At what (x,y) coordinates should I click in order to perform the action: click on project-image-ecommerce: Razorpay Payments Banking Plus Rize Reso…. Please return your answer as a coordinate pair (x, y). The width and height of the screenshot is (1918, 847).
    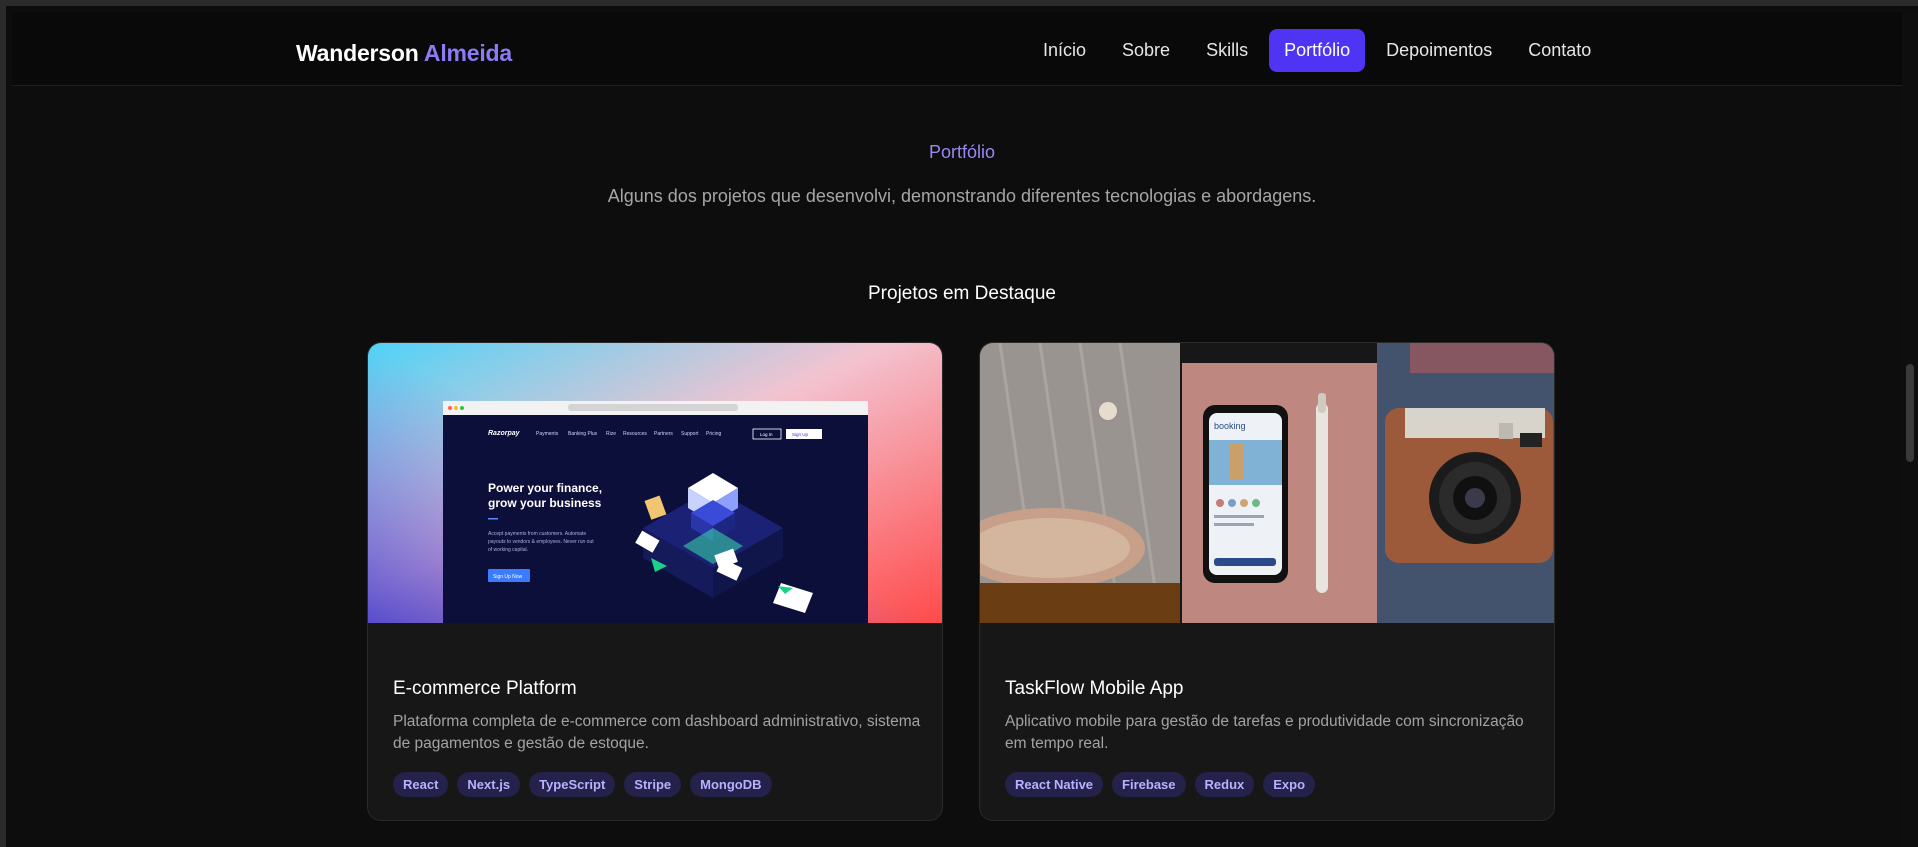
    Looking at the image, I should click on (655, 483).